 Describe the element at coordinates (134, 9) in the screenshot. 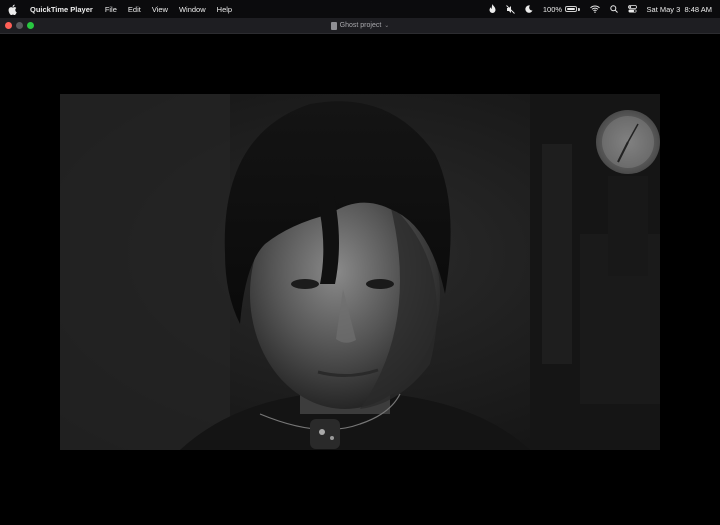

I see `menu-edit: Edit` at that location.